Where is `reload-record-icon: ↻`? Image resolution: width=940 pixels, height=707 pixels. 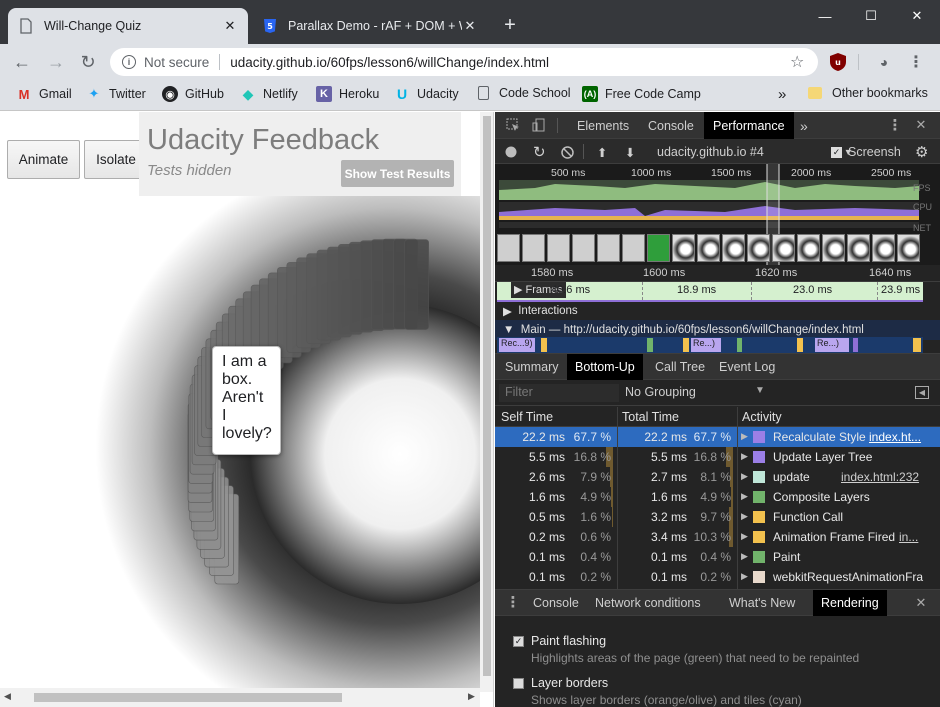
reload-record-icon: ↻ is located at coordinates (539, 152).